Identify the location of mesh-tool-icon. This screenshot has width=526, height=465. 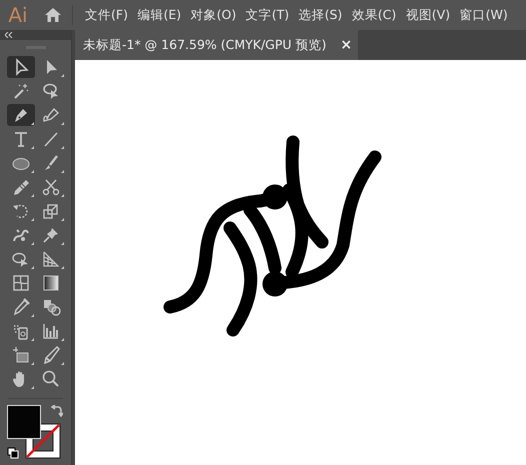
(21, 283).